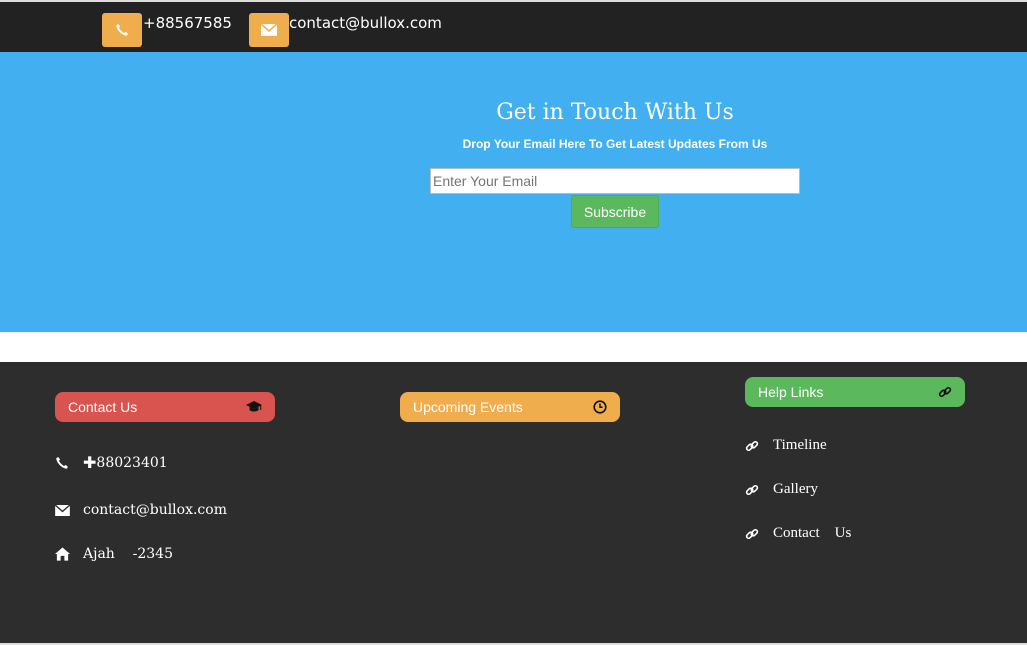 The width and height of the screenshot is (1027, 645). I want to click on upcoming-events-header: Upcoming Events, so click(510, 407).